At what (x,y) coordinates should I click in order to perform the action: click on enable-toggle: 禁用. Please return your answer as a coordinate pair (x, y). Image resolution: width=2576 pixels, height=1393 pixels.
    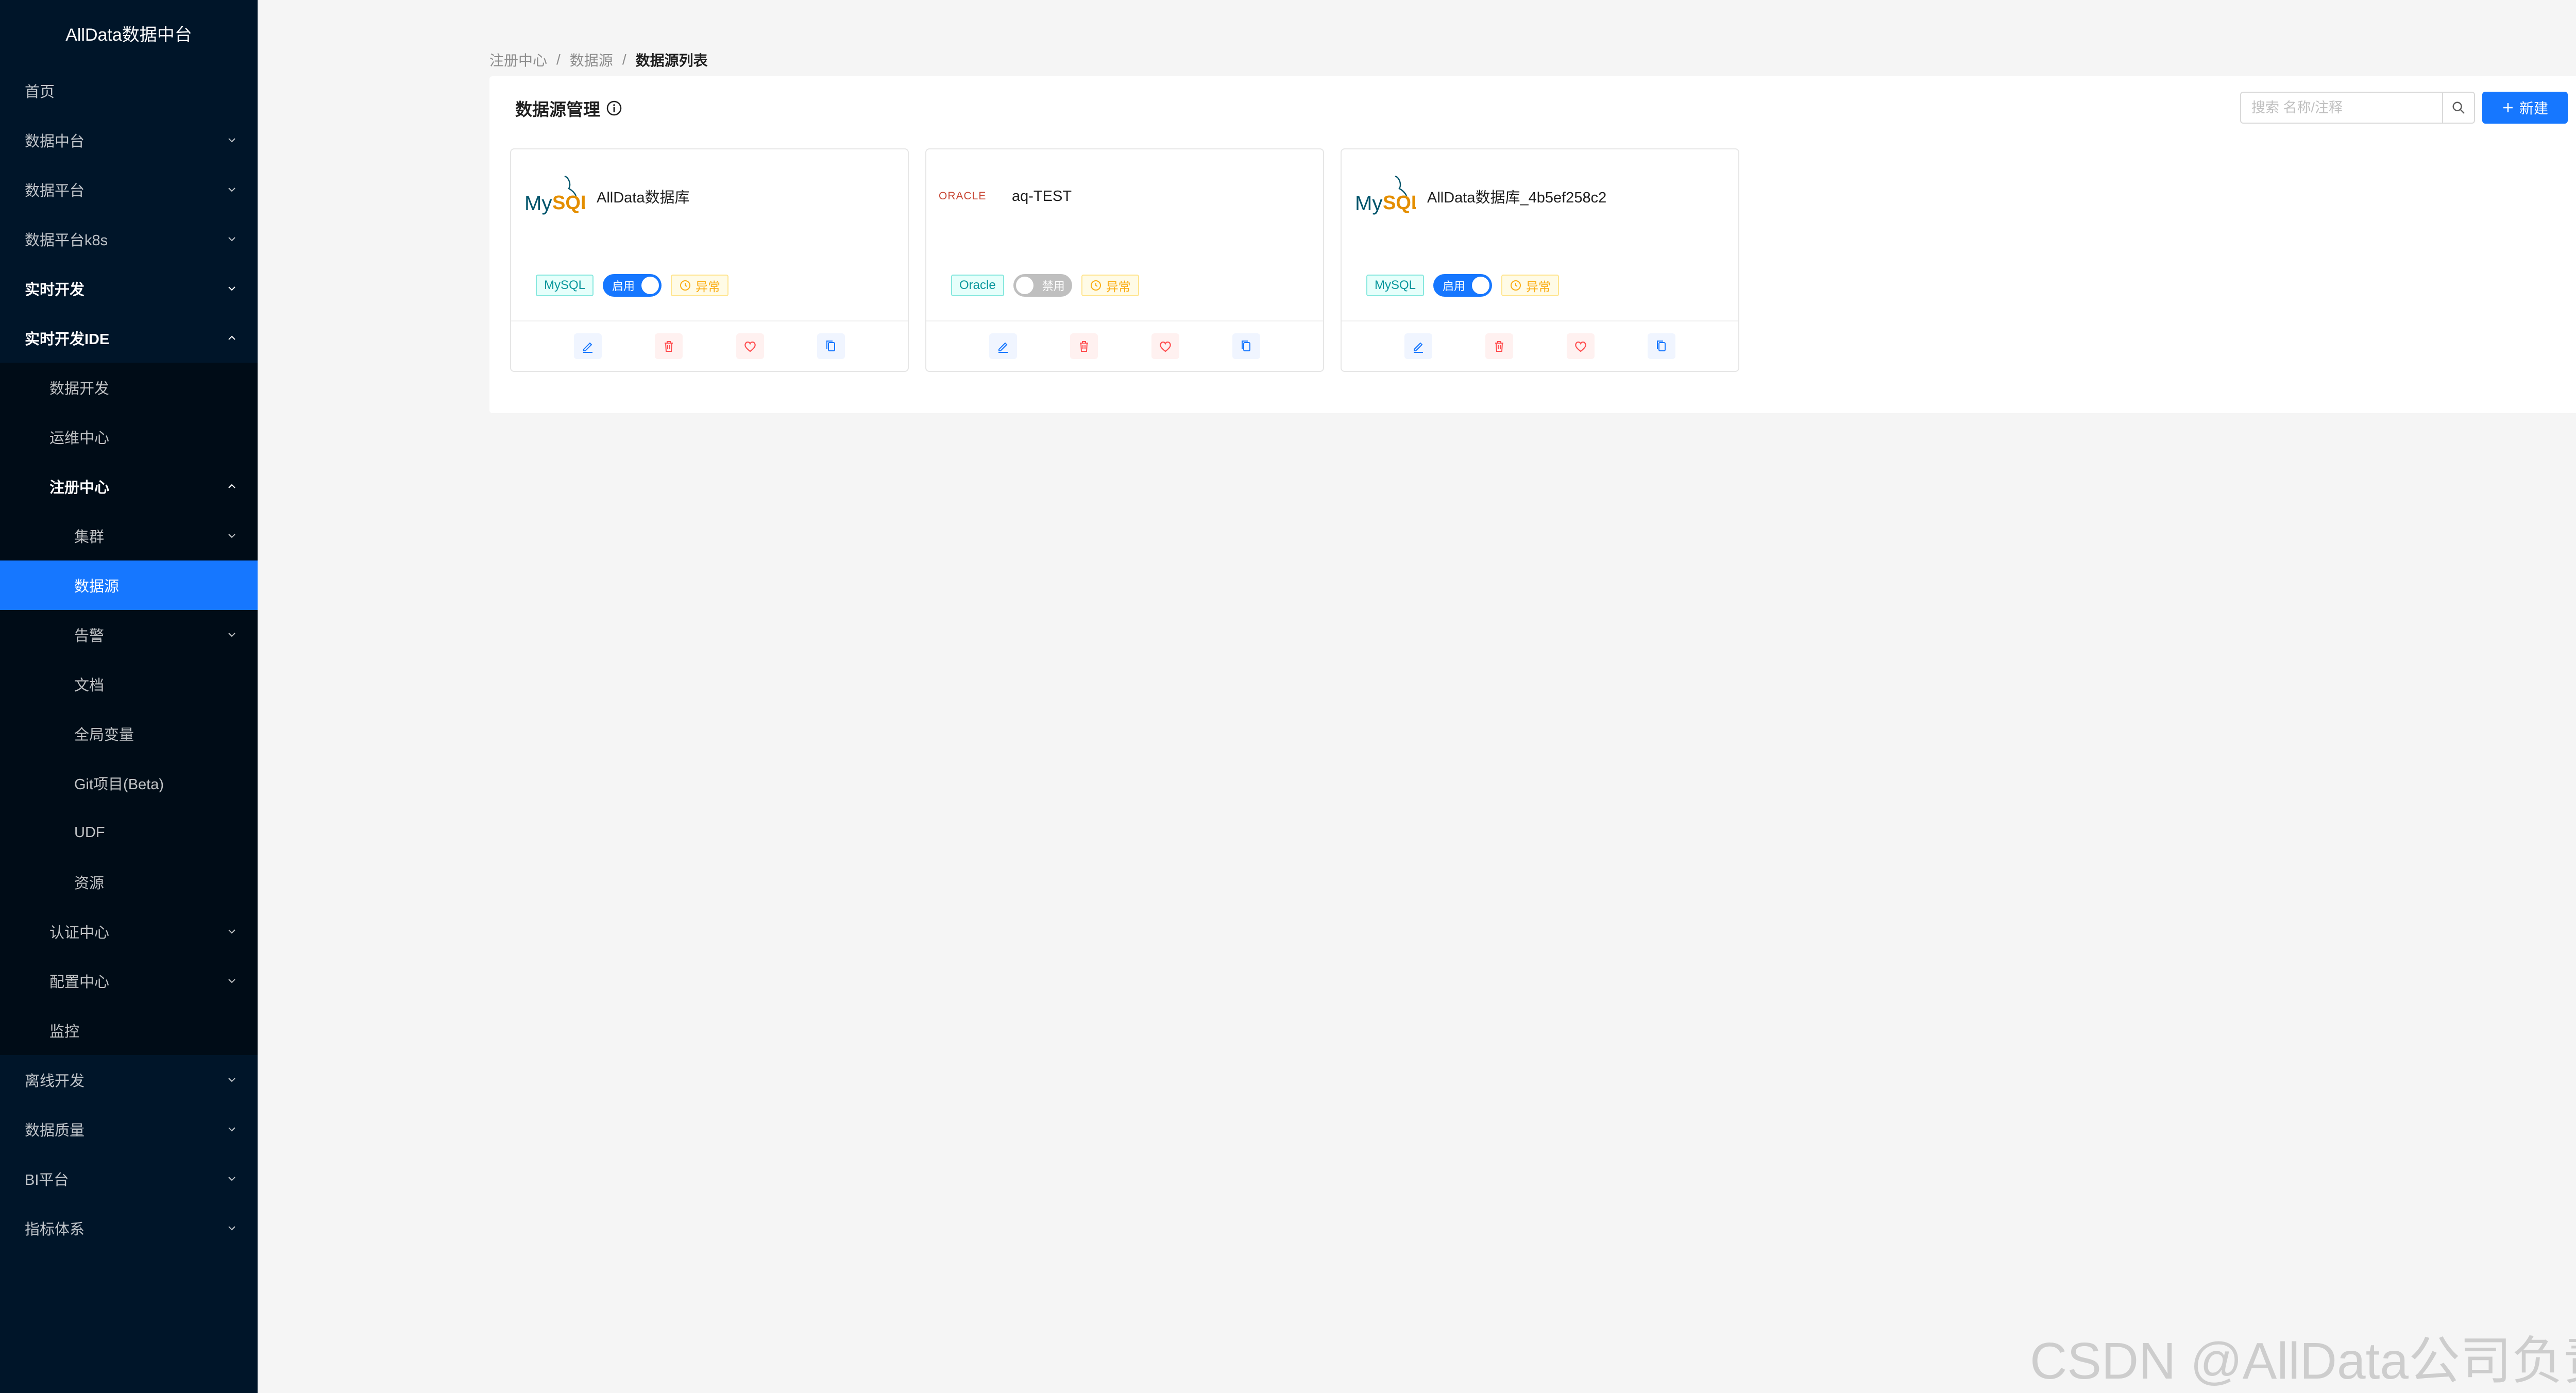
    Looking at the image, I should click on (1042, 285).